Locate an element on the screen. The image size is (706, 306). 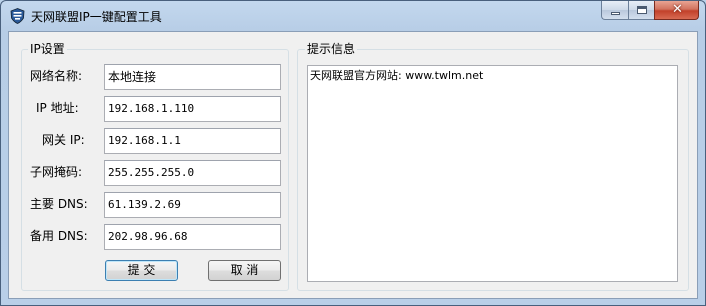
ip-address-input: 192.168.1.110 is located at coordinates (192, 109).